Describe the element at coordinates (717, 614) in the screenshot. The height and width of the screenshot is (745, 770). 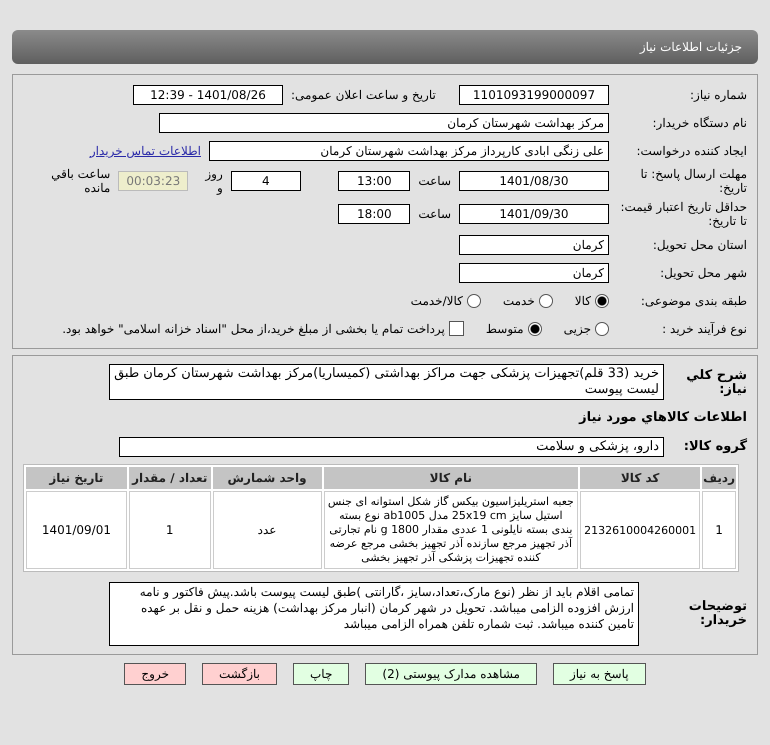
I see `field-label: توضیحات خریدار:` at that location.